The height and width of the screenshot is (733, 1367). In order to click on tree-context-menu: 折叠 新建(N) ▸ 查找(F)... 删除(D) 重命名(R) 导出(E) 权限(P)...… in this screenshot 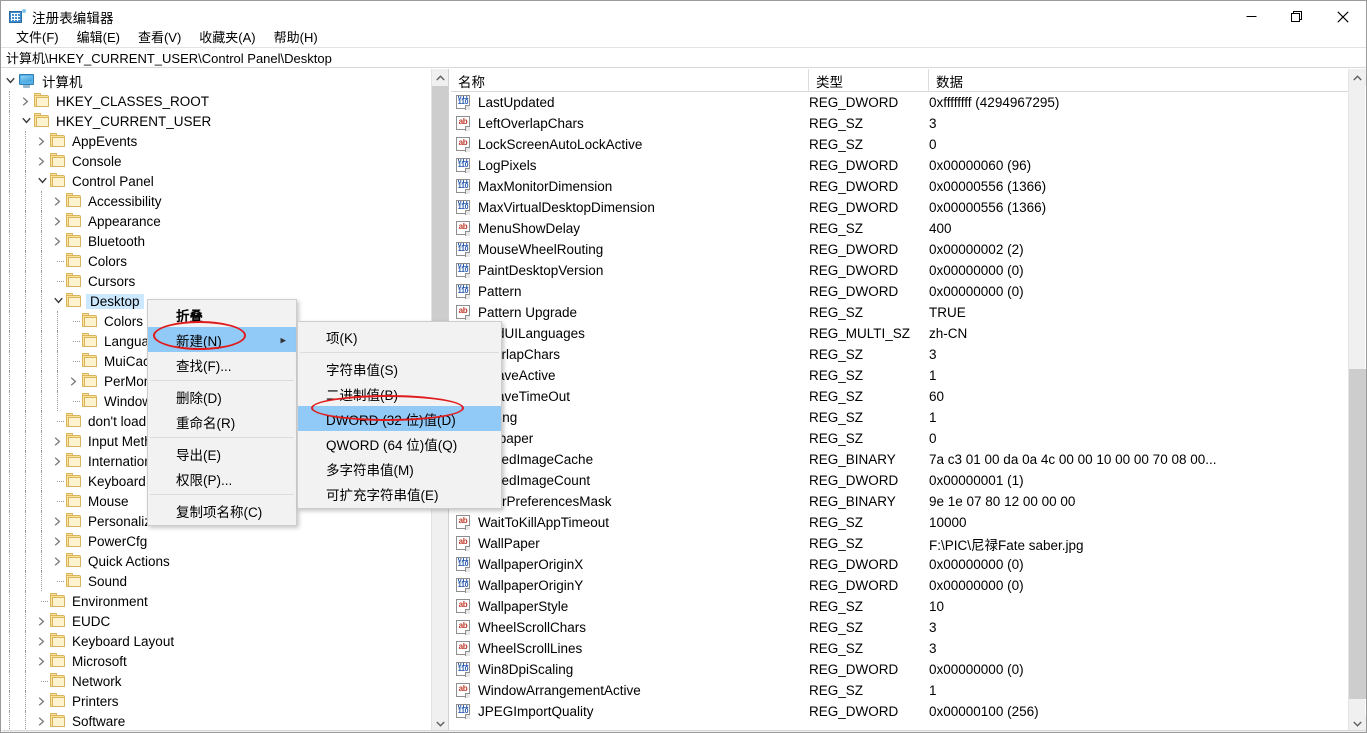, I will do `click(222, 412)`.